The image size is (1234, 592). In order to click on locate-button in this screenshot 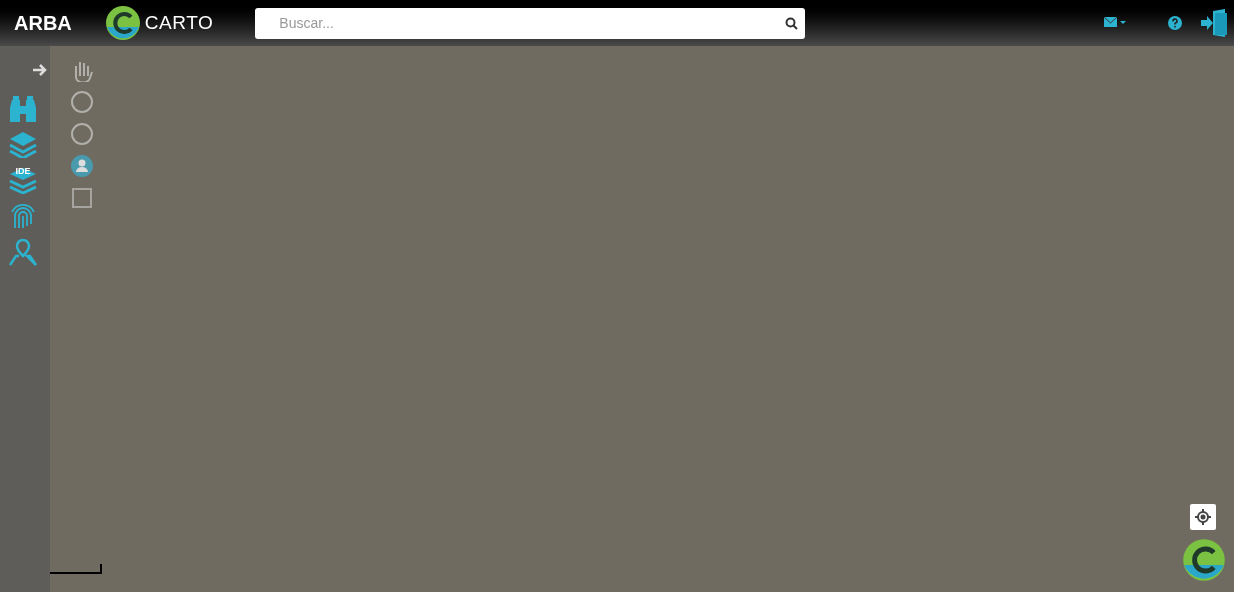, I will do `click(1203, 517)`.